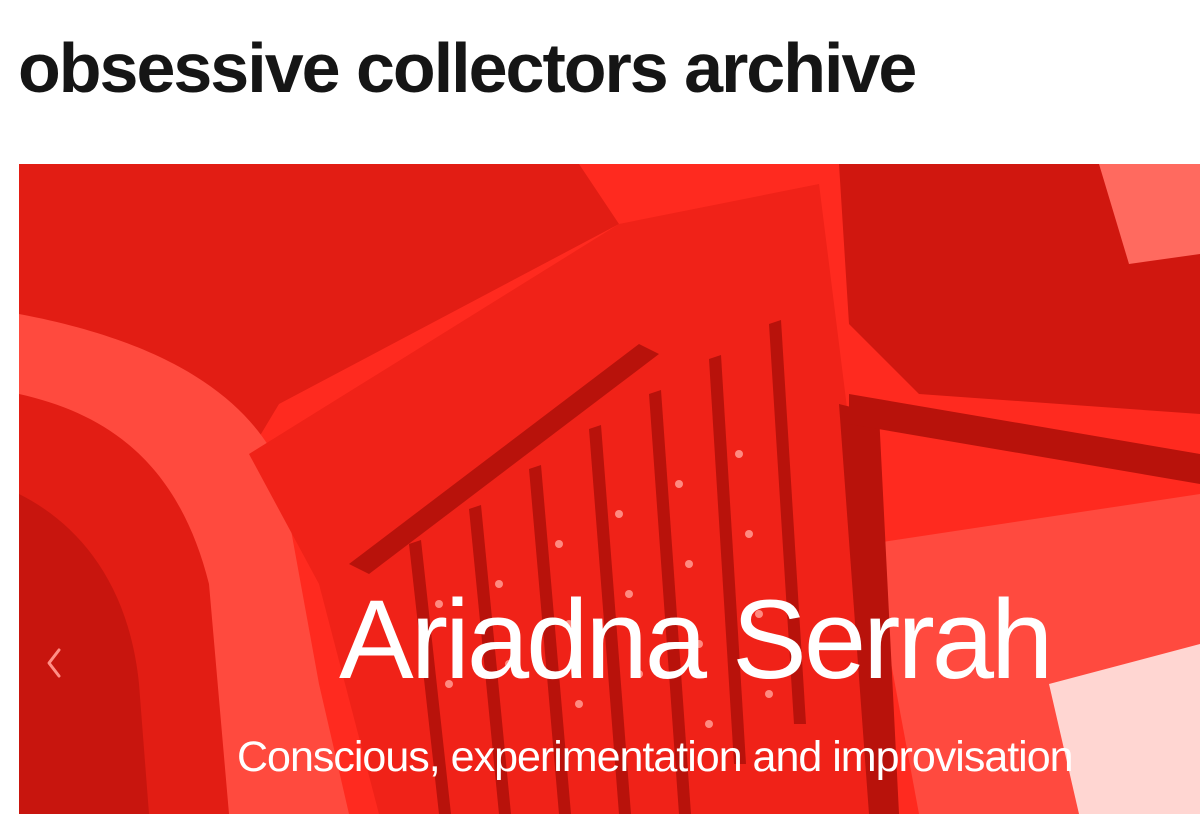  I want to click on slide-heading: Ariadna Serrah, so click(696, 639).